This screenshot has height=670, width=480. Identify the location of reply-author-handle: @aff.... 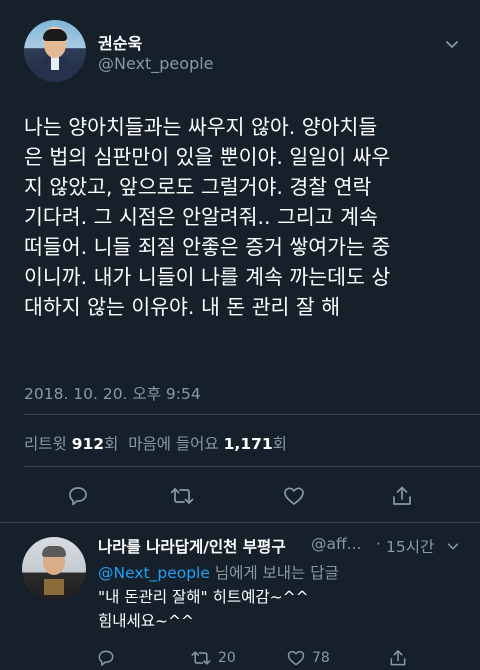
(336, 544).